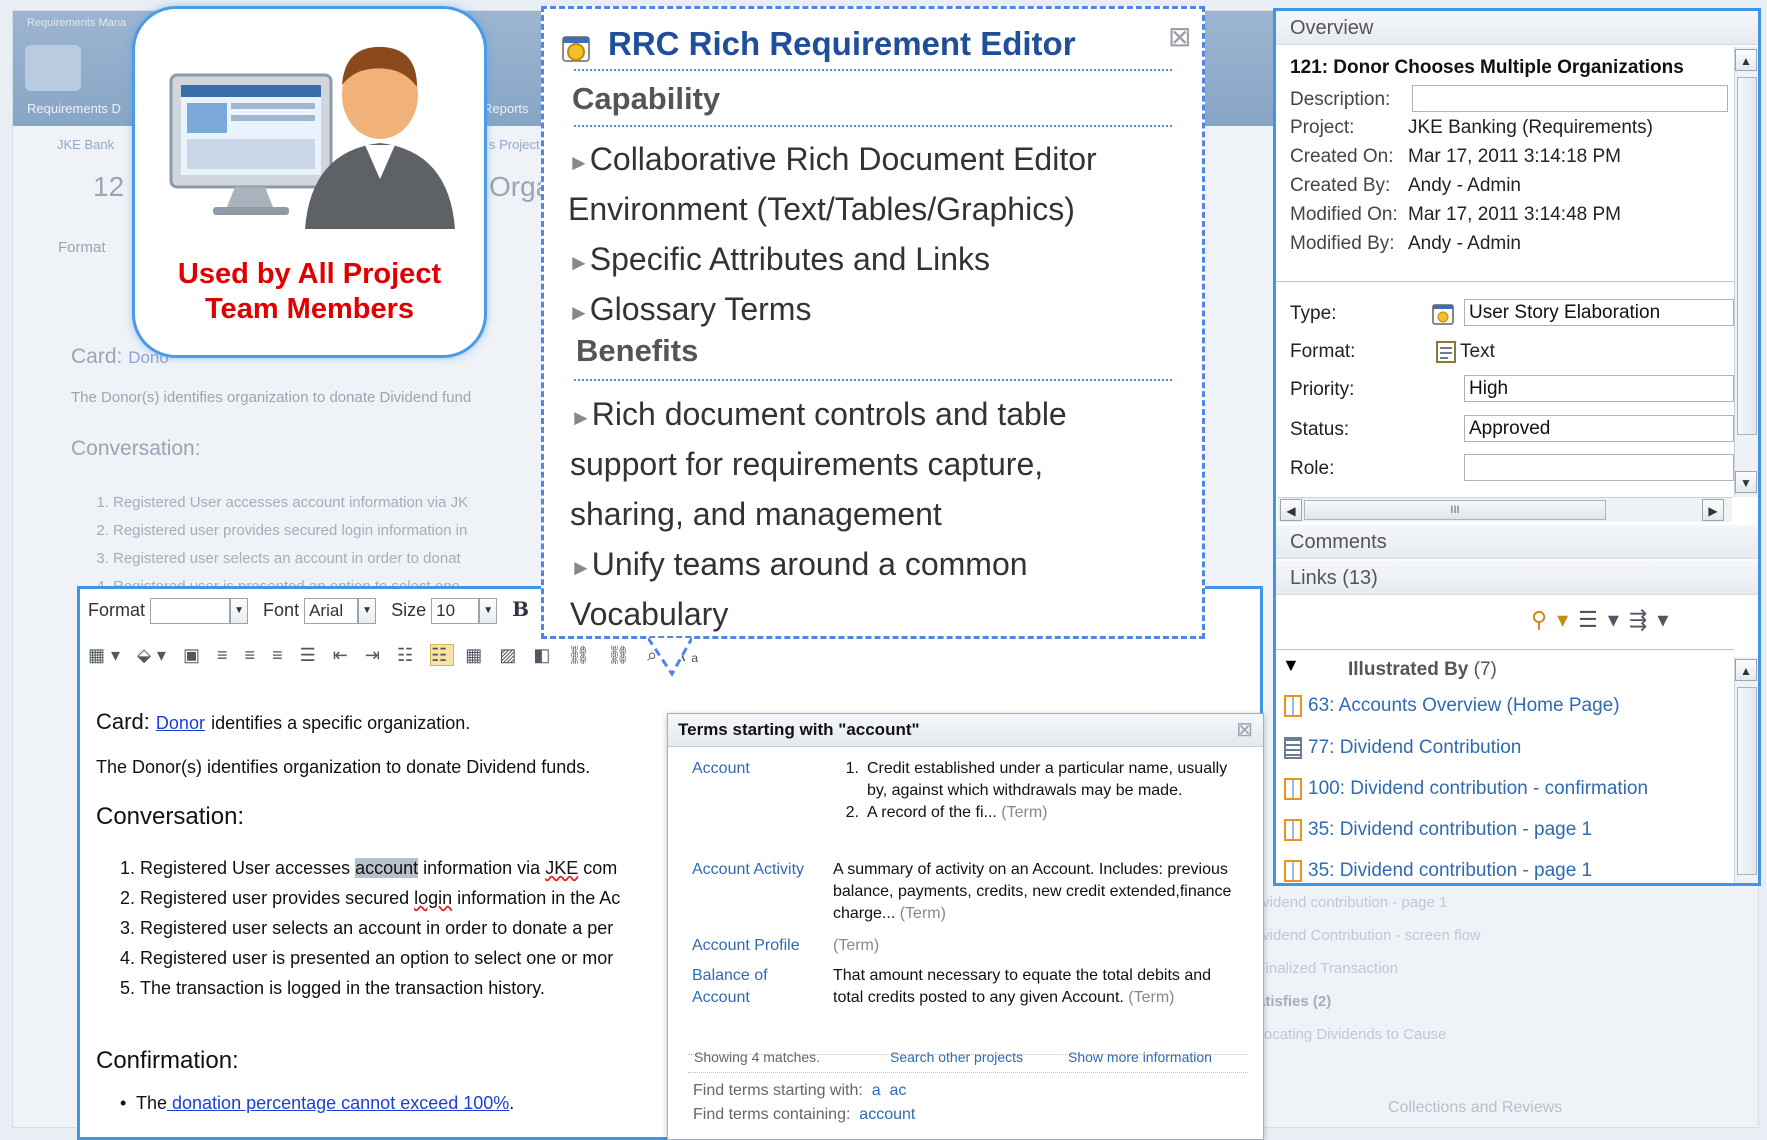 The height and width of the screenshot is (1140, 1767). I want to click on description-field, so click(1570, 98).